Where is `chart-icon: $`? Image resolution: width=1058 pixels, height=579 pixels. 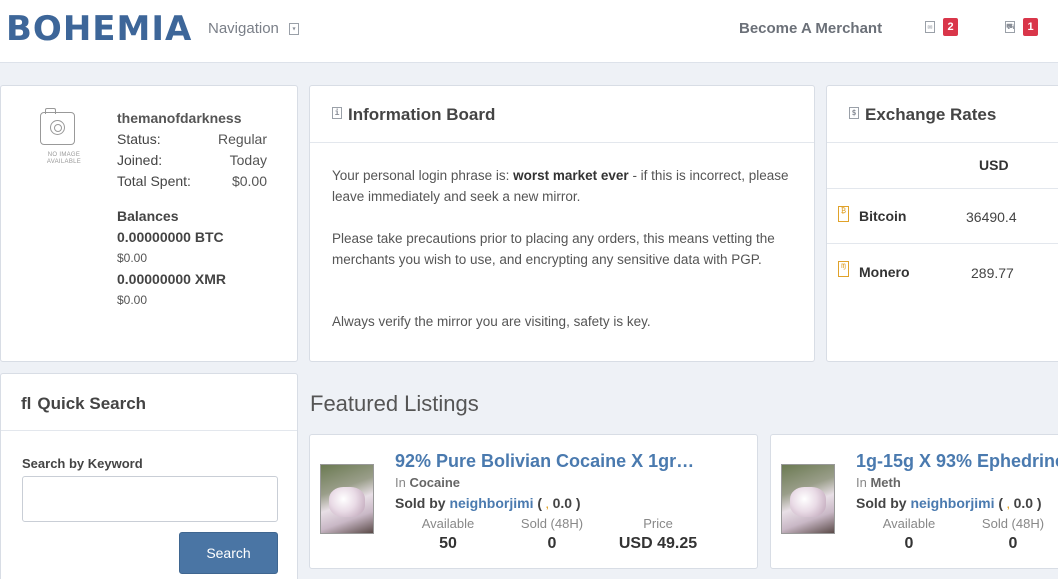
chart-icon: $ is located at coordinates (854, 113).